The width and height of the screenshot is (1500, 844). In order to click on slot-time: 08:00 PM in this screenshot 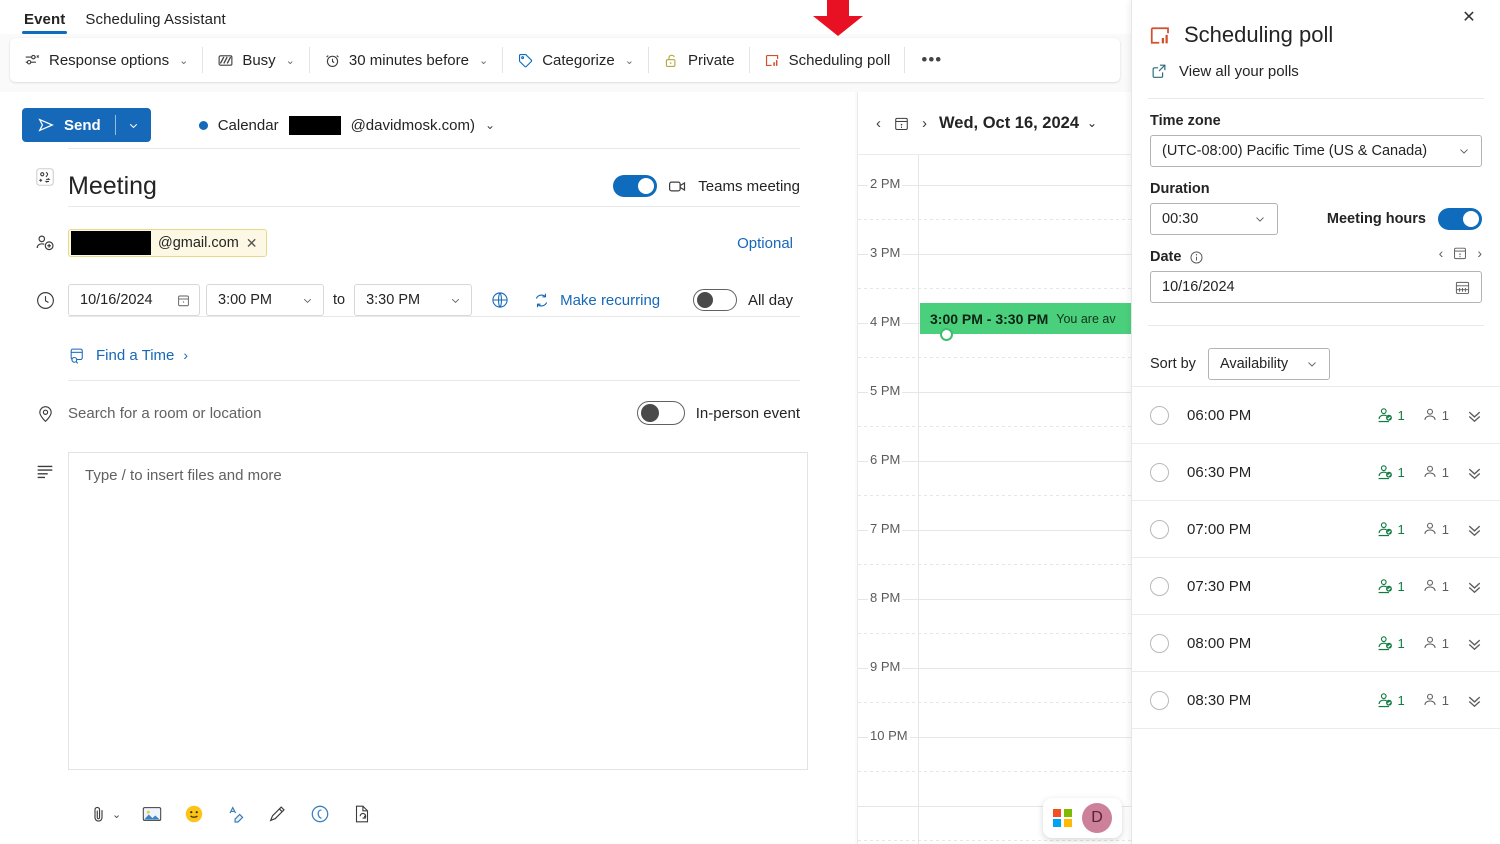, I will do `click(1219, 643)`.